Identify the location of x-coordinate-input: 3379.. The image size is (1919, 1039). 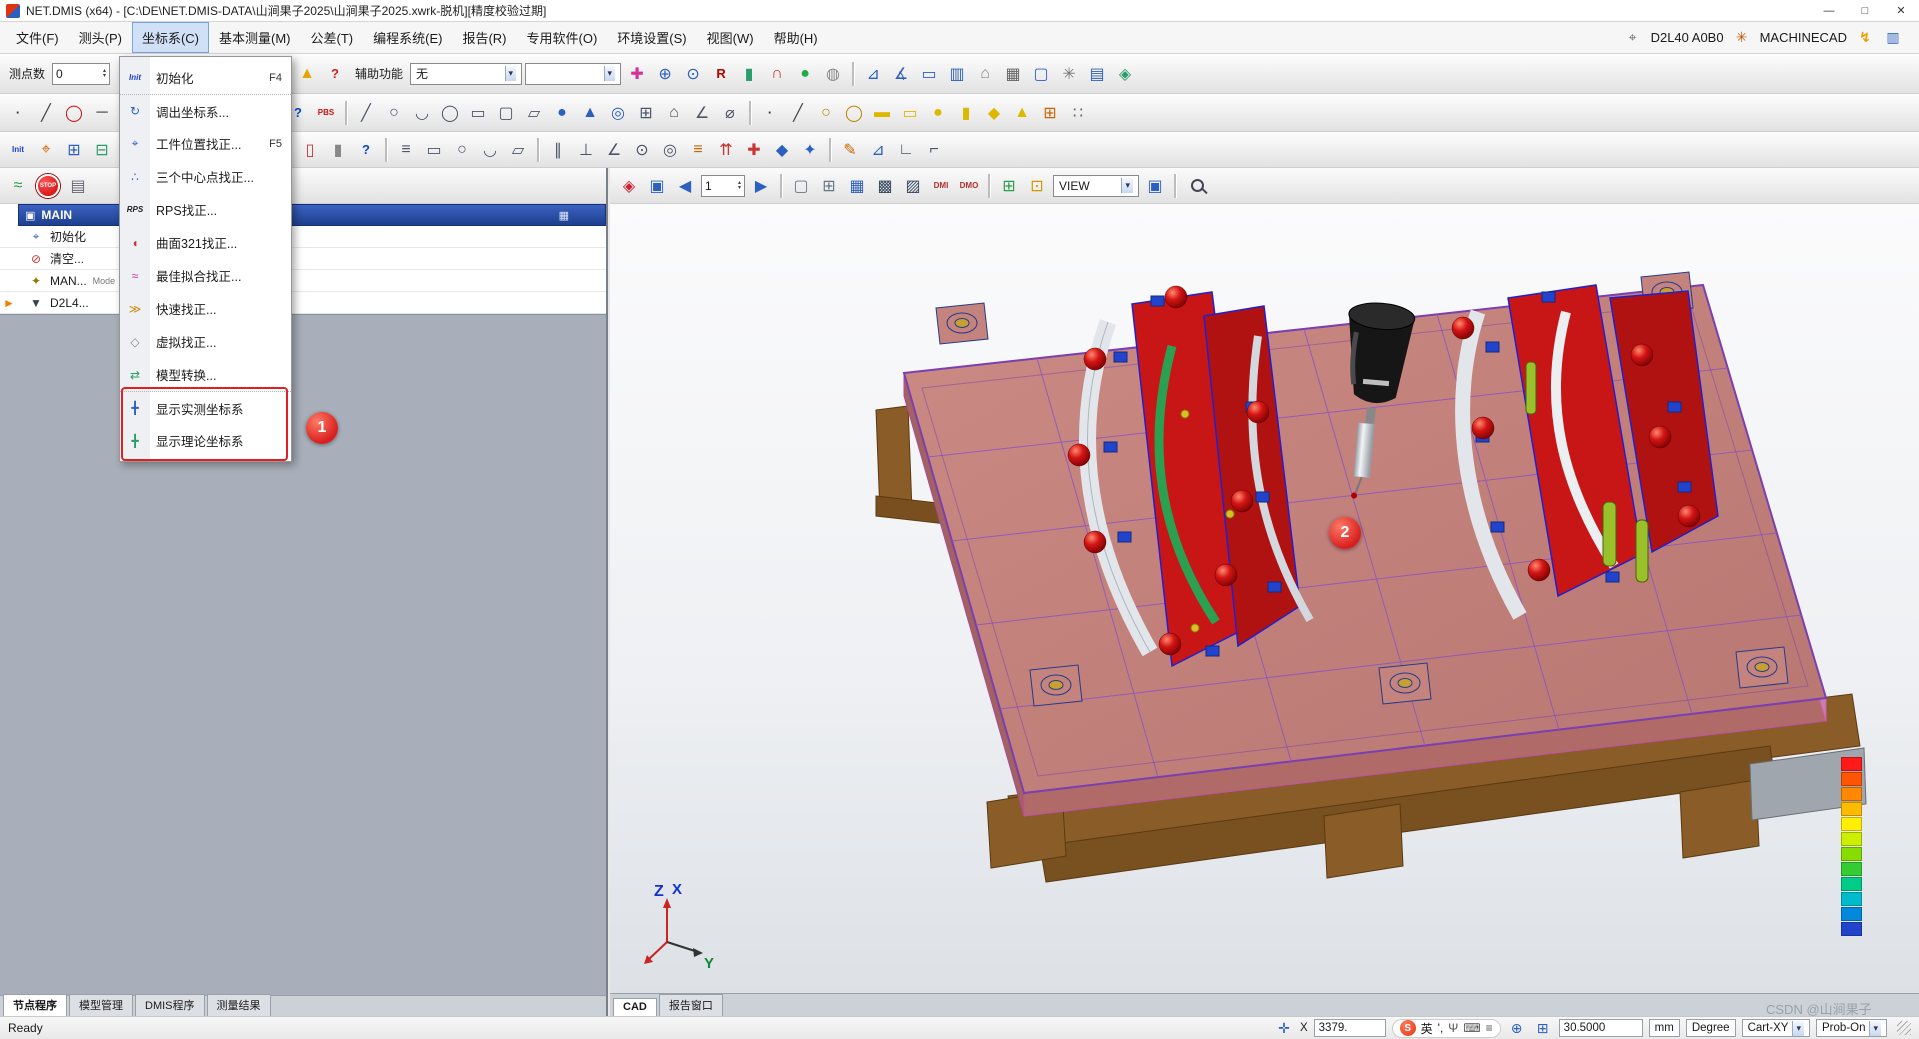
(1349, 1028).